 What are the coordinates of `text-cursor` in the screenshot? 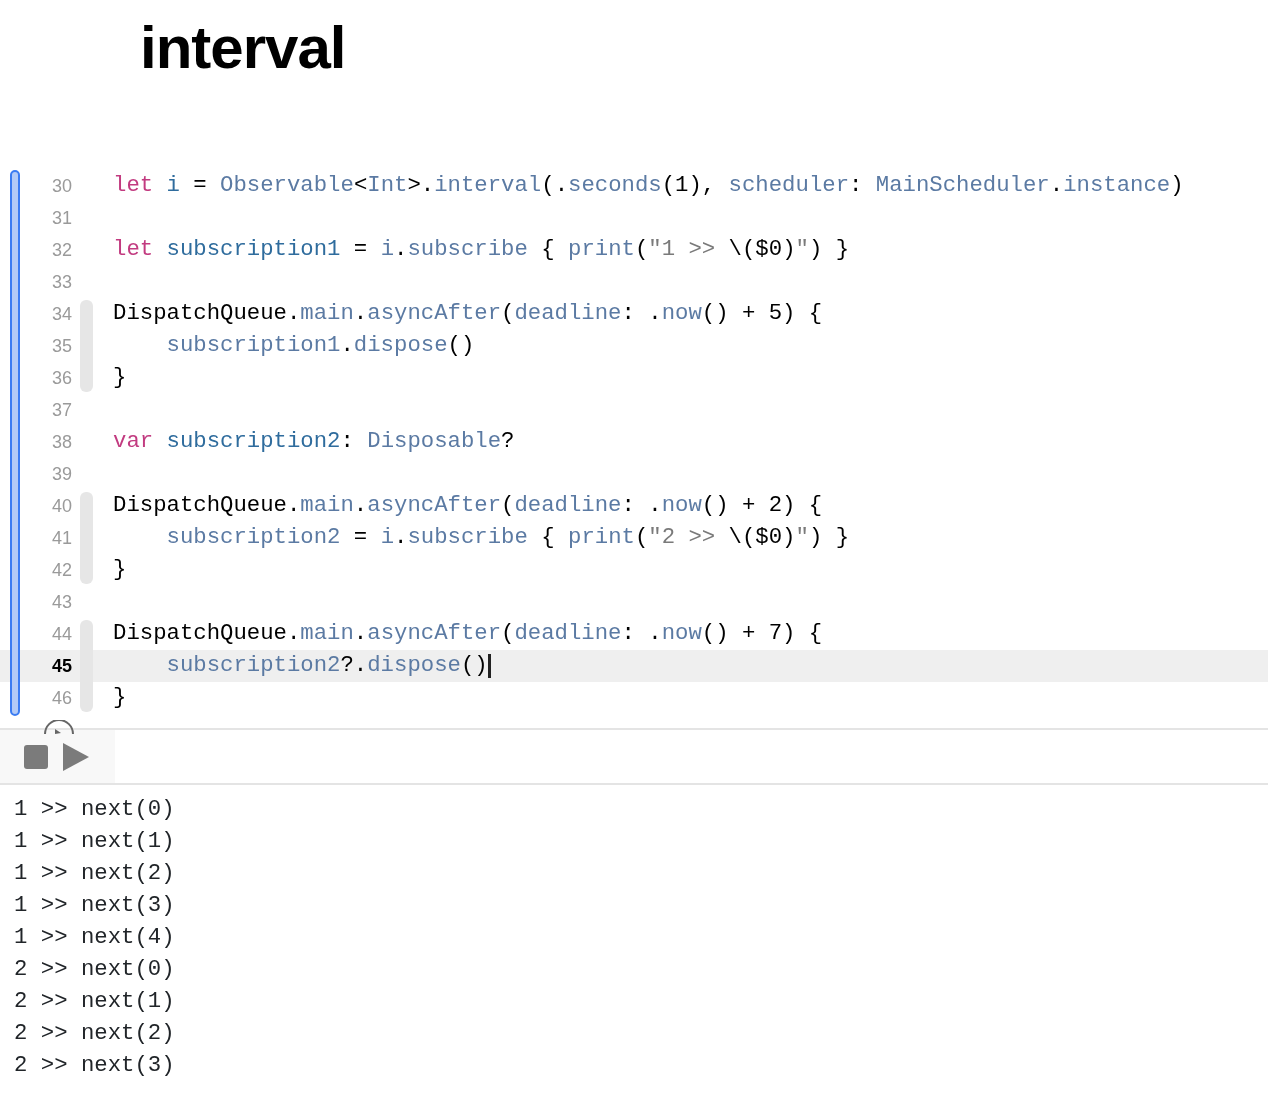 It's located at (489, 666).